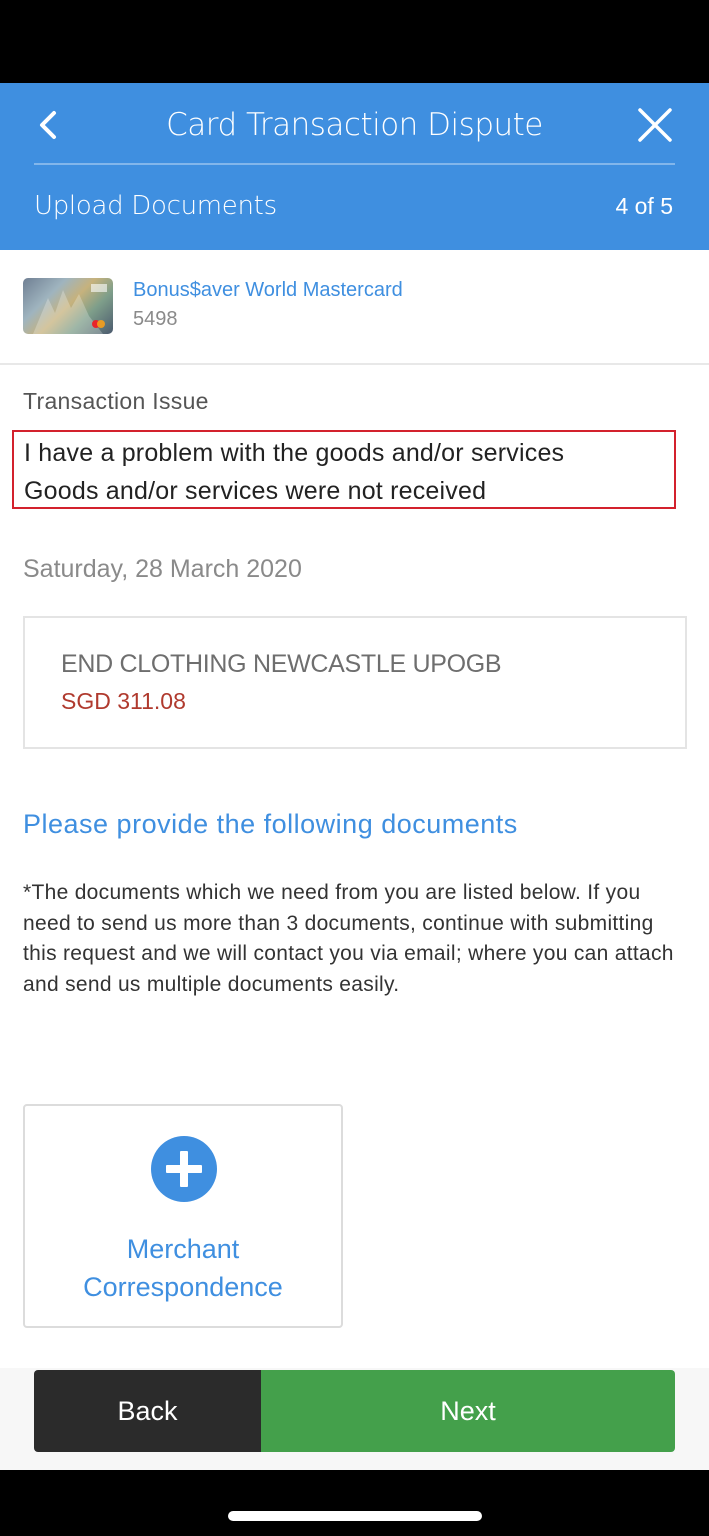 The height and width of the screenshot is (1536, 709). I want to click on next-button: Next, so click(468, 1411).